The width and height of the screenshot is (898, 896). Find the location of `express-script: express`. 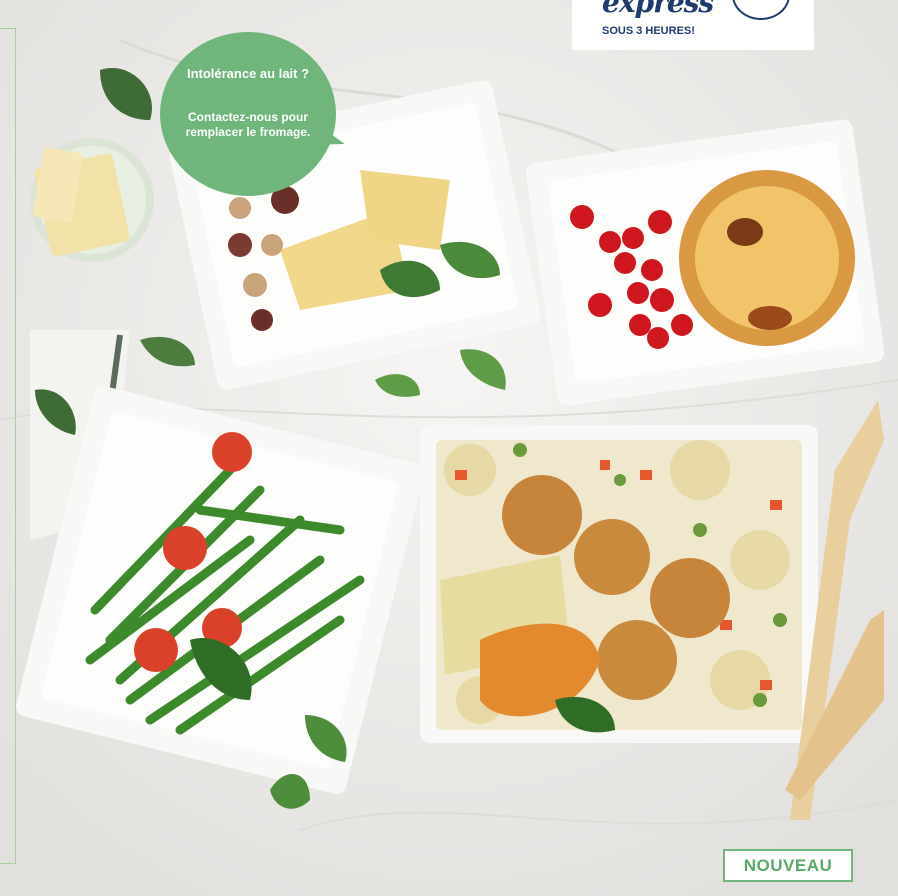

express-script: express is located at coordinates (658, 9).